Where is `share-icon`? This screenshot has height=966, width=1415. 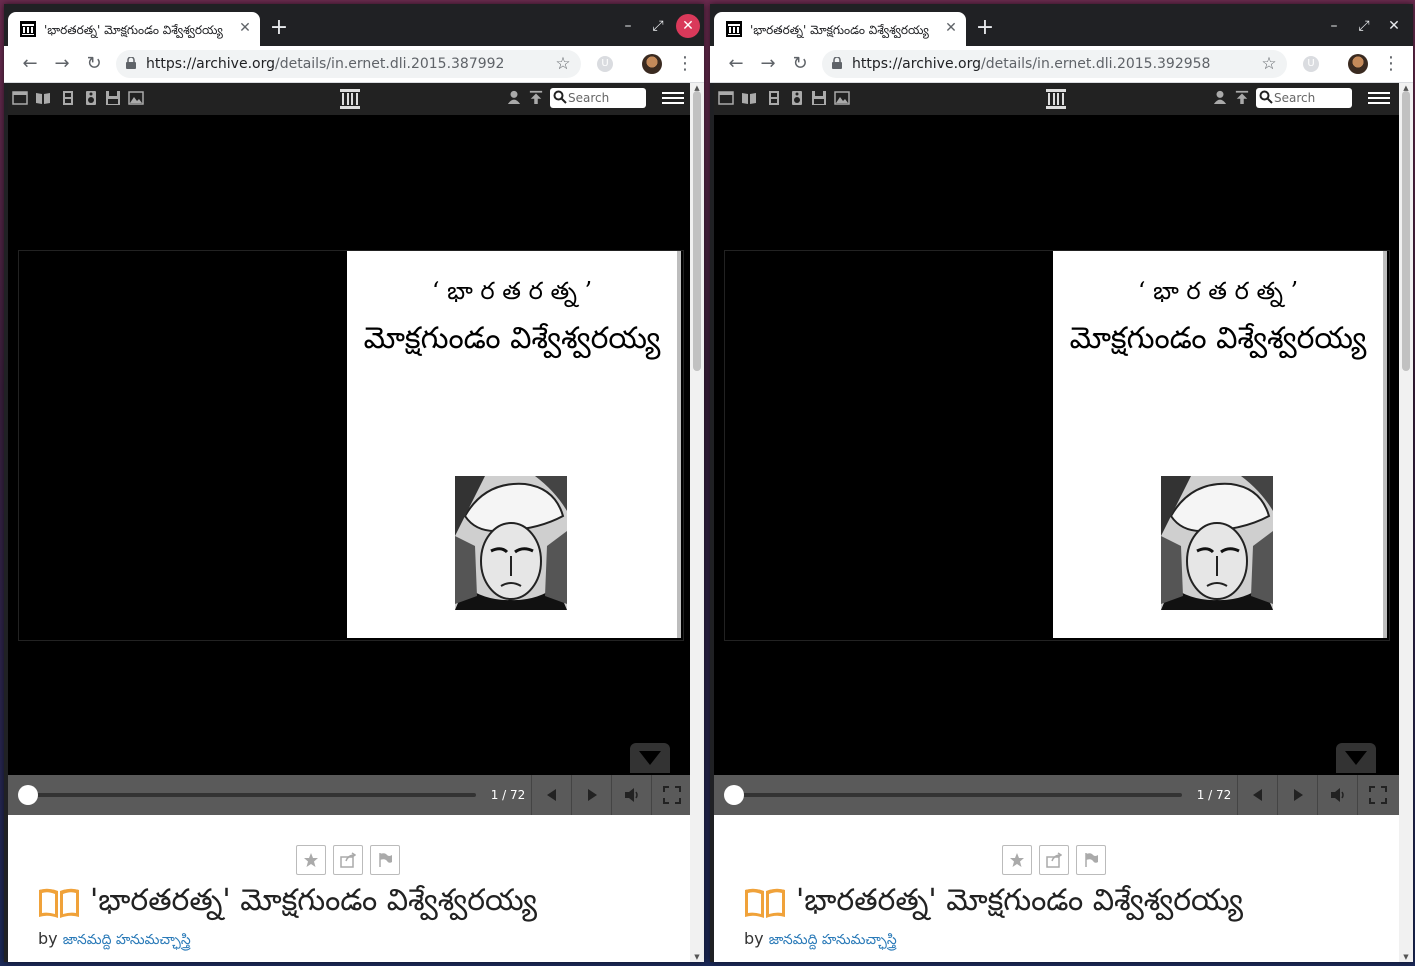
share-icon is located at coordinates (1054, 860).